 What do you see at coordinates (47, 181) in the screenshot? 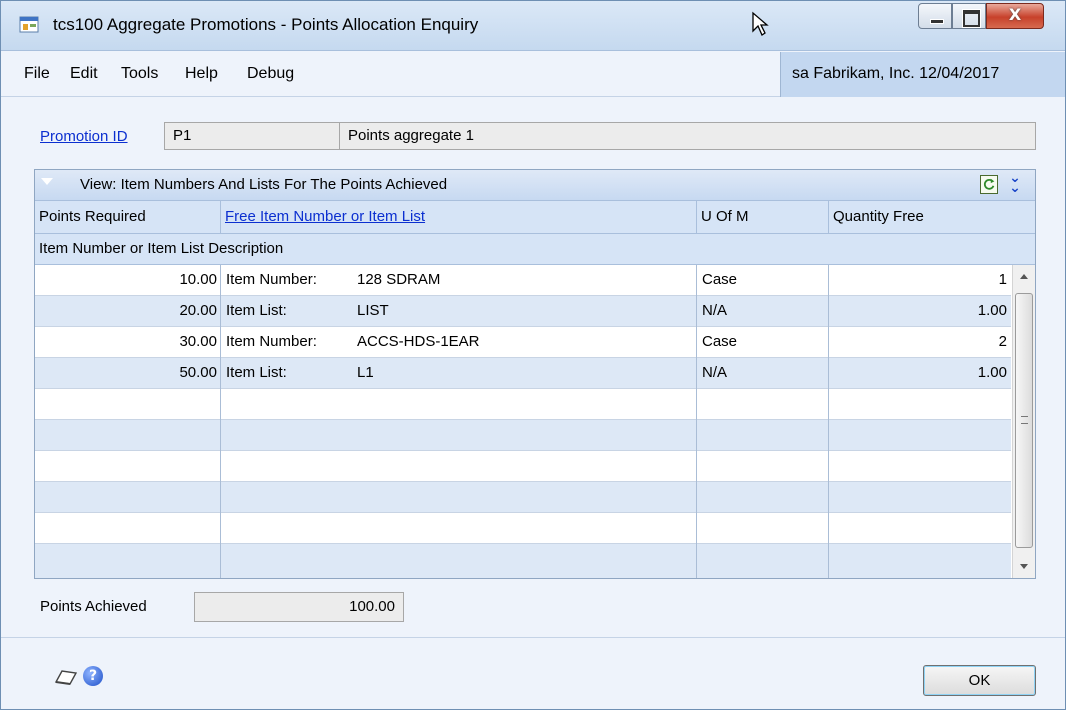
I see `collapse-arrow-icon` at bounding box center [47, 181].